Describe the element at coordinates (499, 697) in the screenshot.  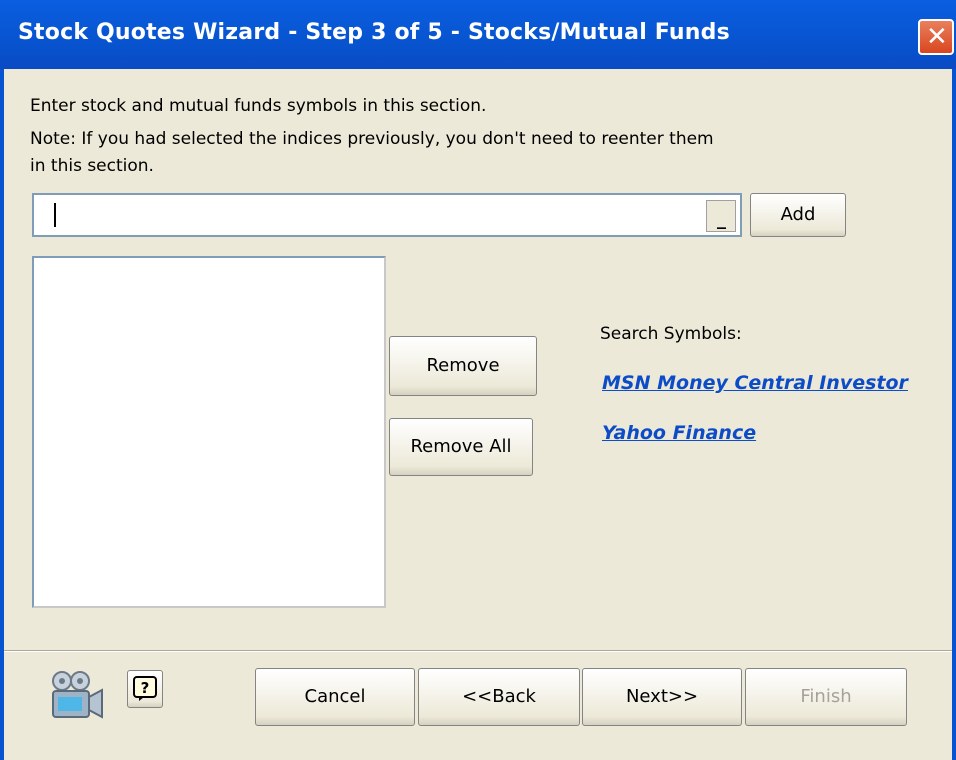
I see `back-button: <<Back` at that location.